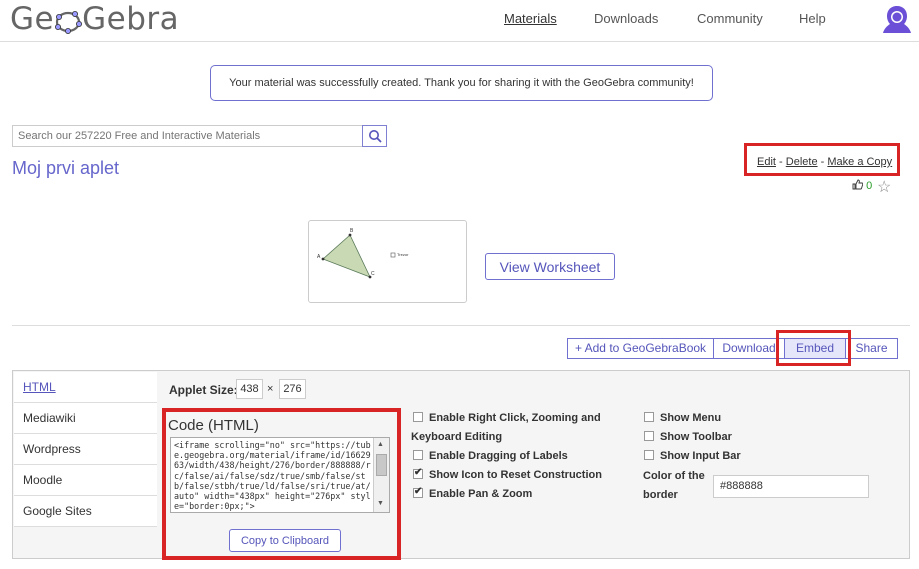  I want to click on tab-wordpress: Wordpress, so click(85, 449).